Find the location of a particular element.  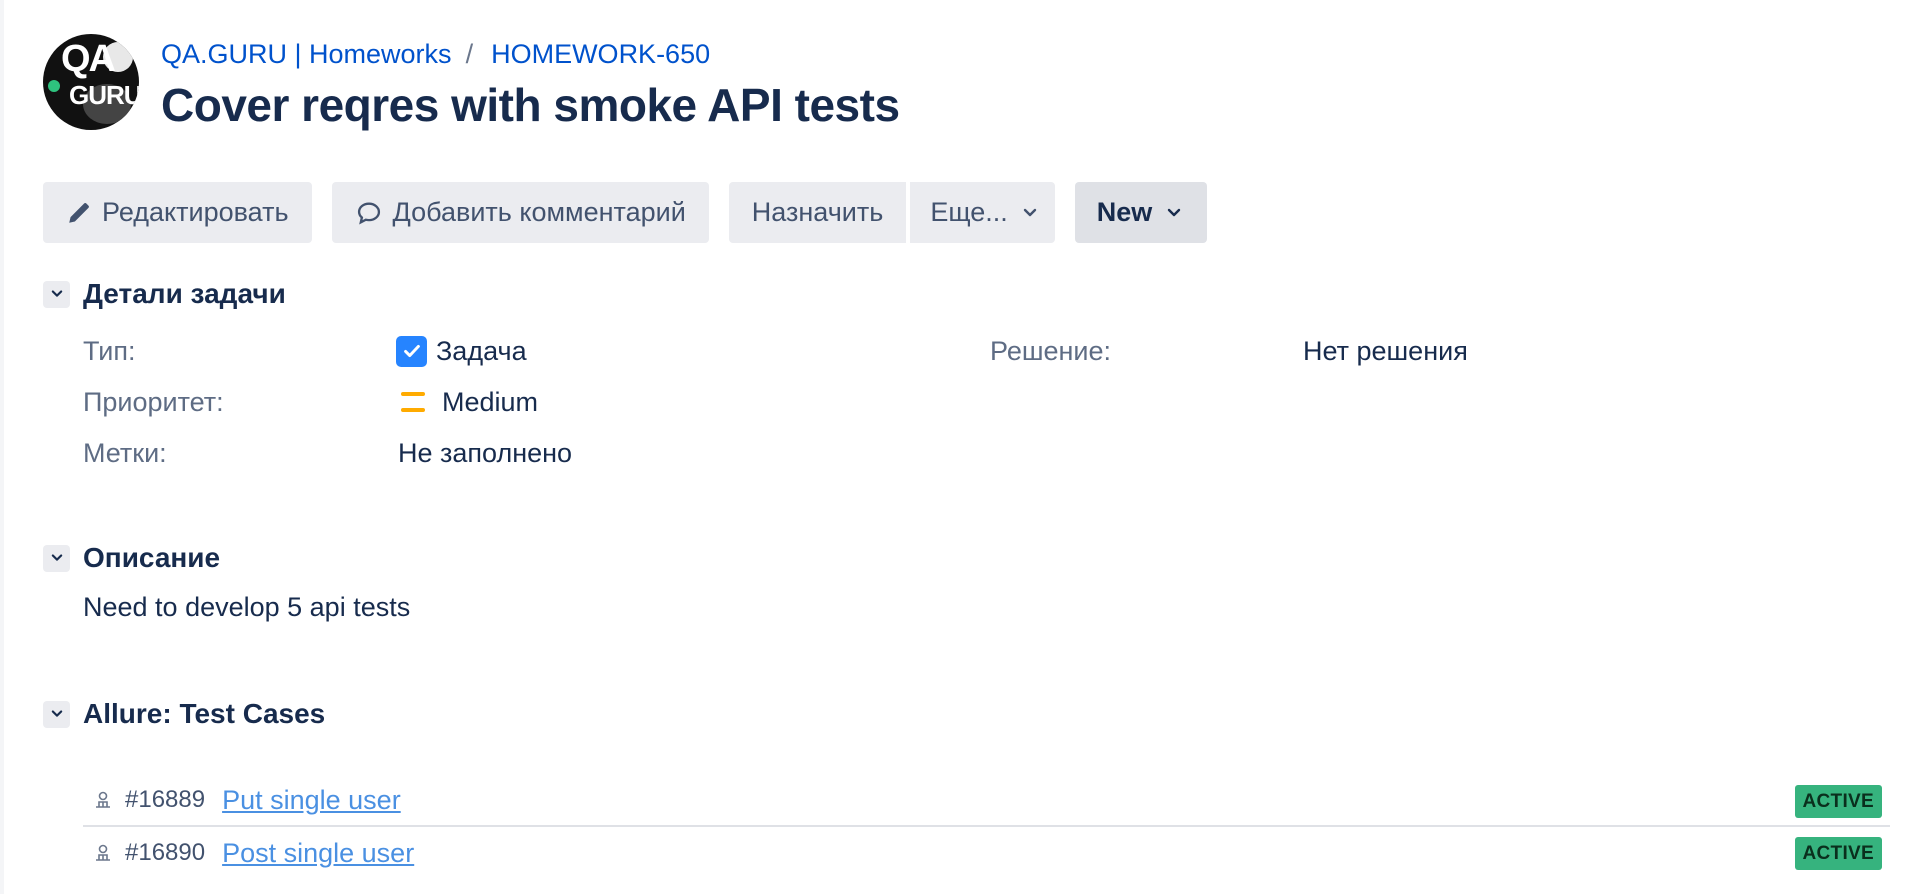

type-value: Задача is located at coordinates (461, 351).